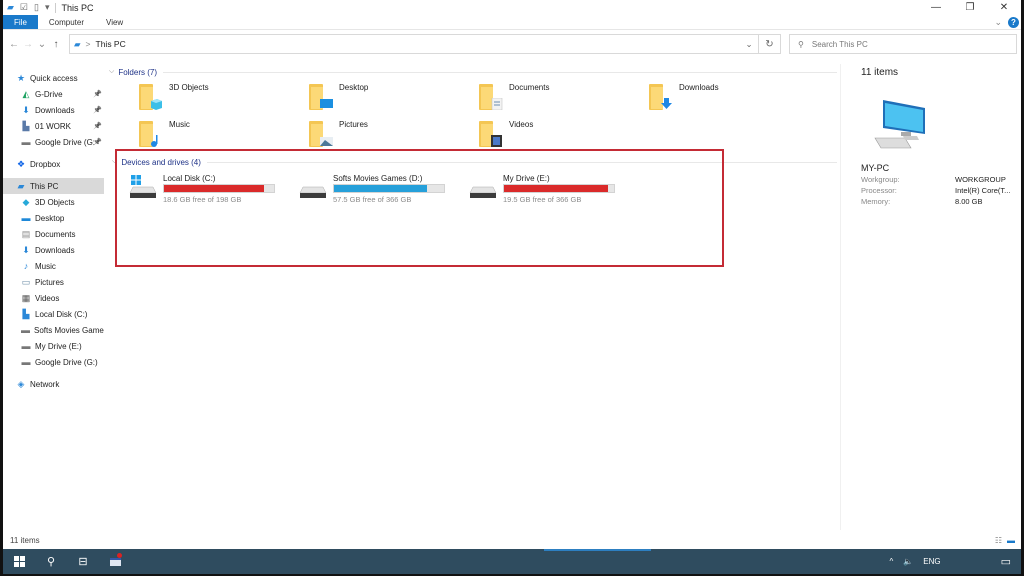  I want to click on folders-group-header: ⌵ Folders (7), so click(473, 72).